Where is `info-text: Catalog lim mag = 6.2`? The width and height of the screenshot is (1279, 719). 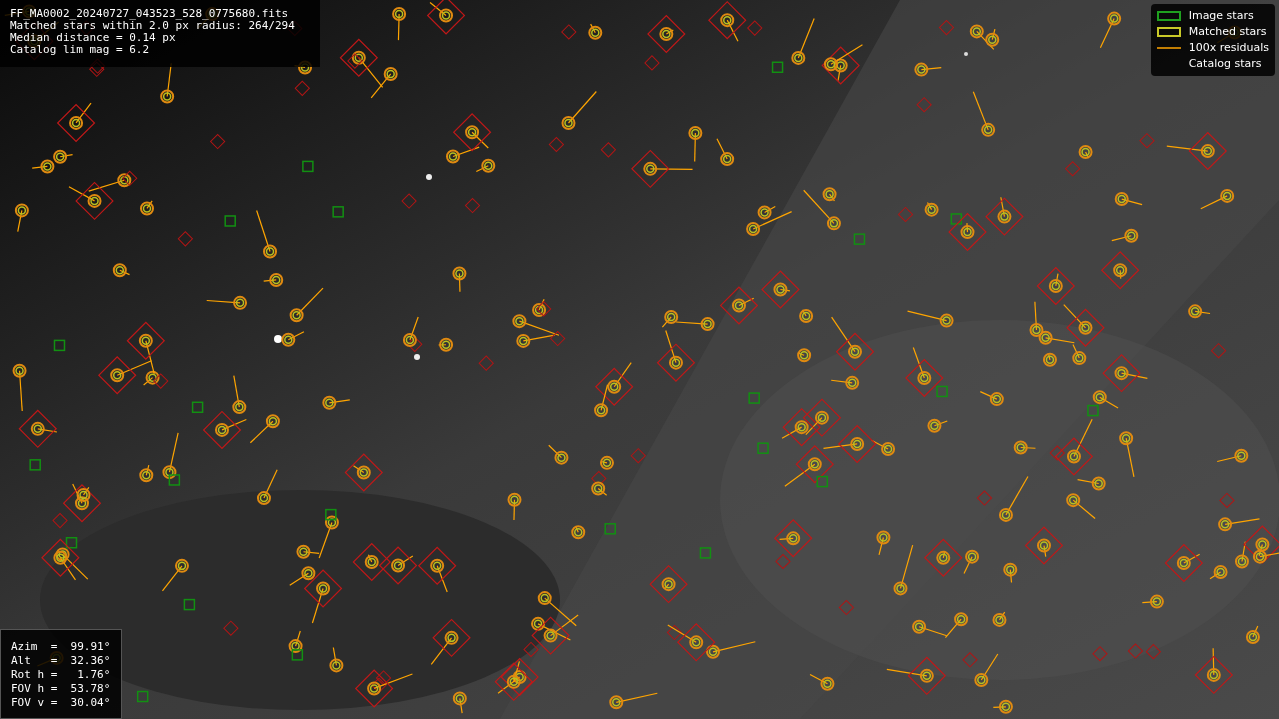 info-text: Catalog lim mag = 6.2 is located at coordinates (80, 50).